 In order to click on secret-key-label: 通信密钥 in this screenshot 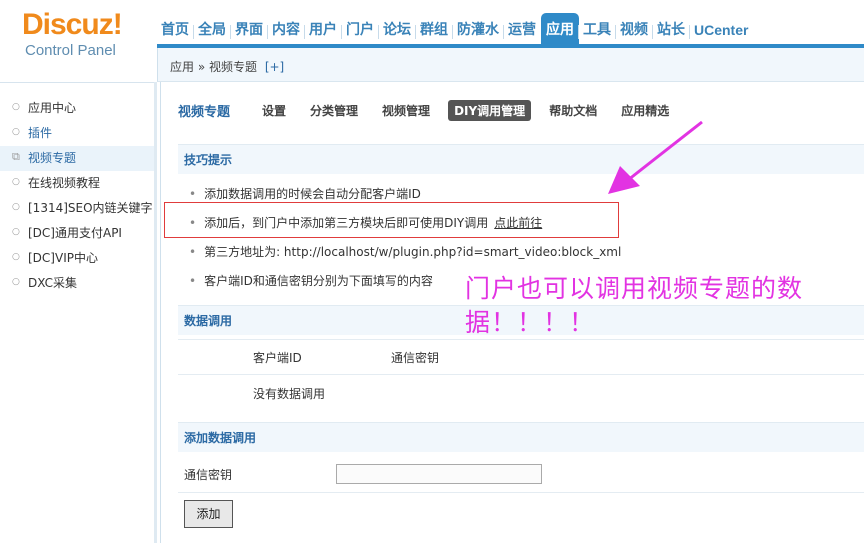, I will do `click(208, 475)`.